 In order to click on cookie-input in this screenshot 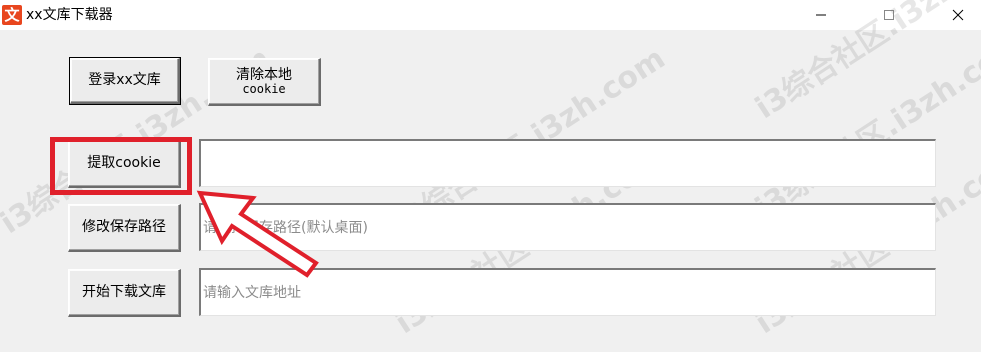, I will do `click(568, 163)`.